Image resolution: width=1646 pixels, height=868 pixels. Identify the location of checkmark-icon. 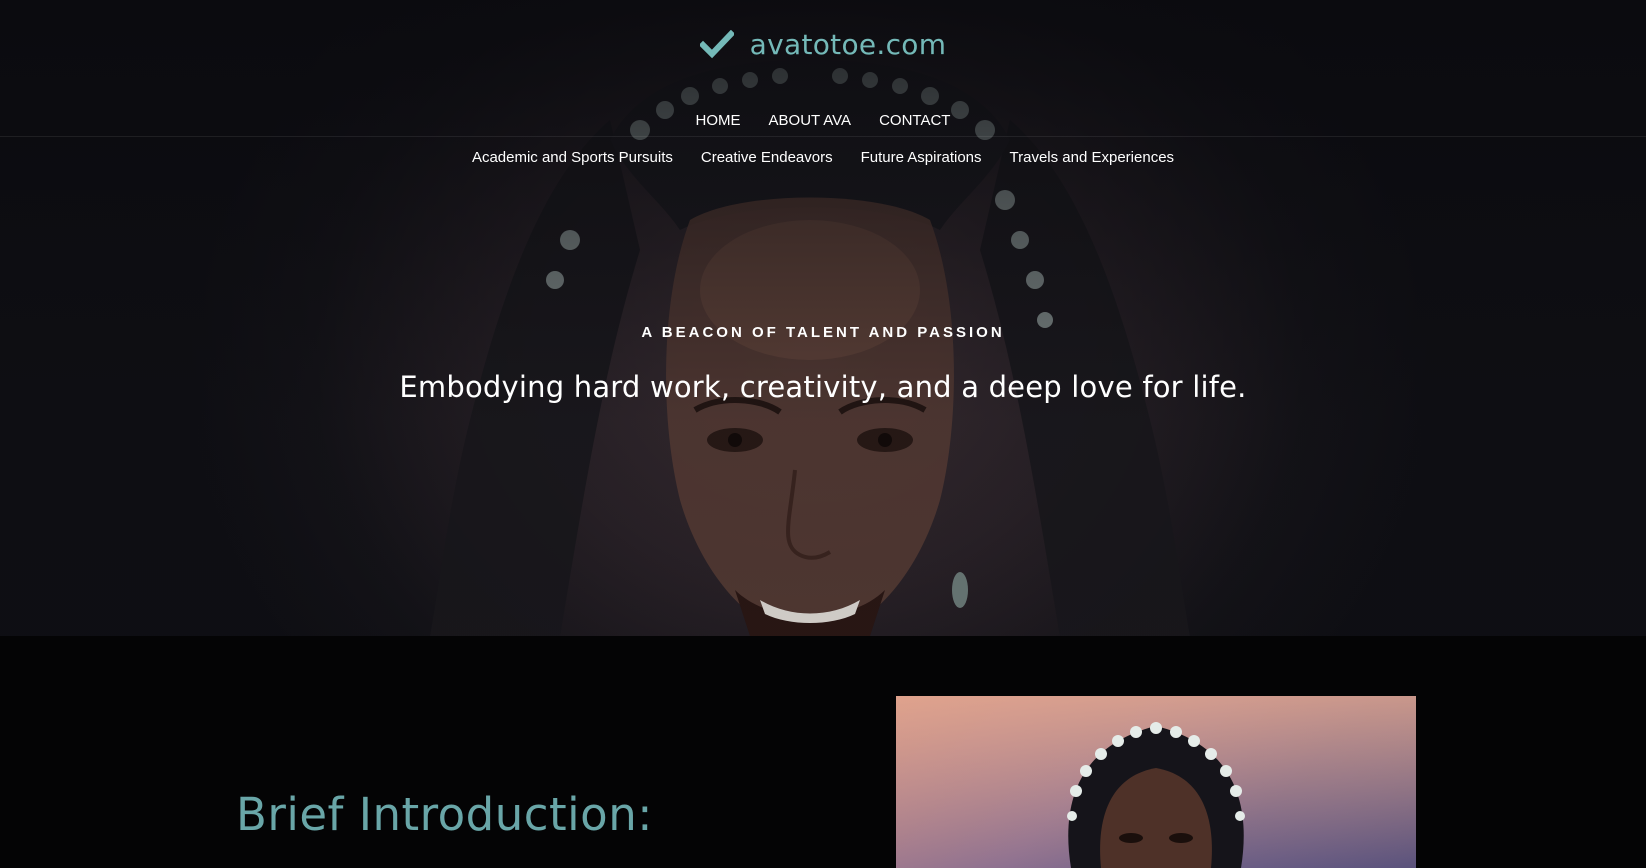
(716, 43).